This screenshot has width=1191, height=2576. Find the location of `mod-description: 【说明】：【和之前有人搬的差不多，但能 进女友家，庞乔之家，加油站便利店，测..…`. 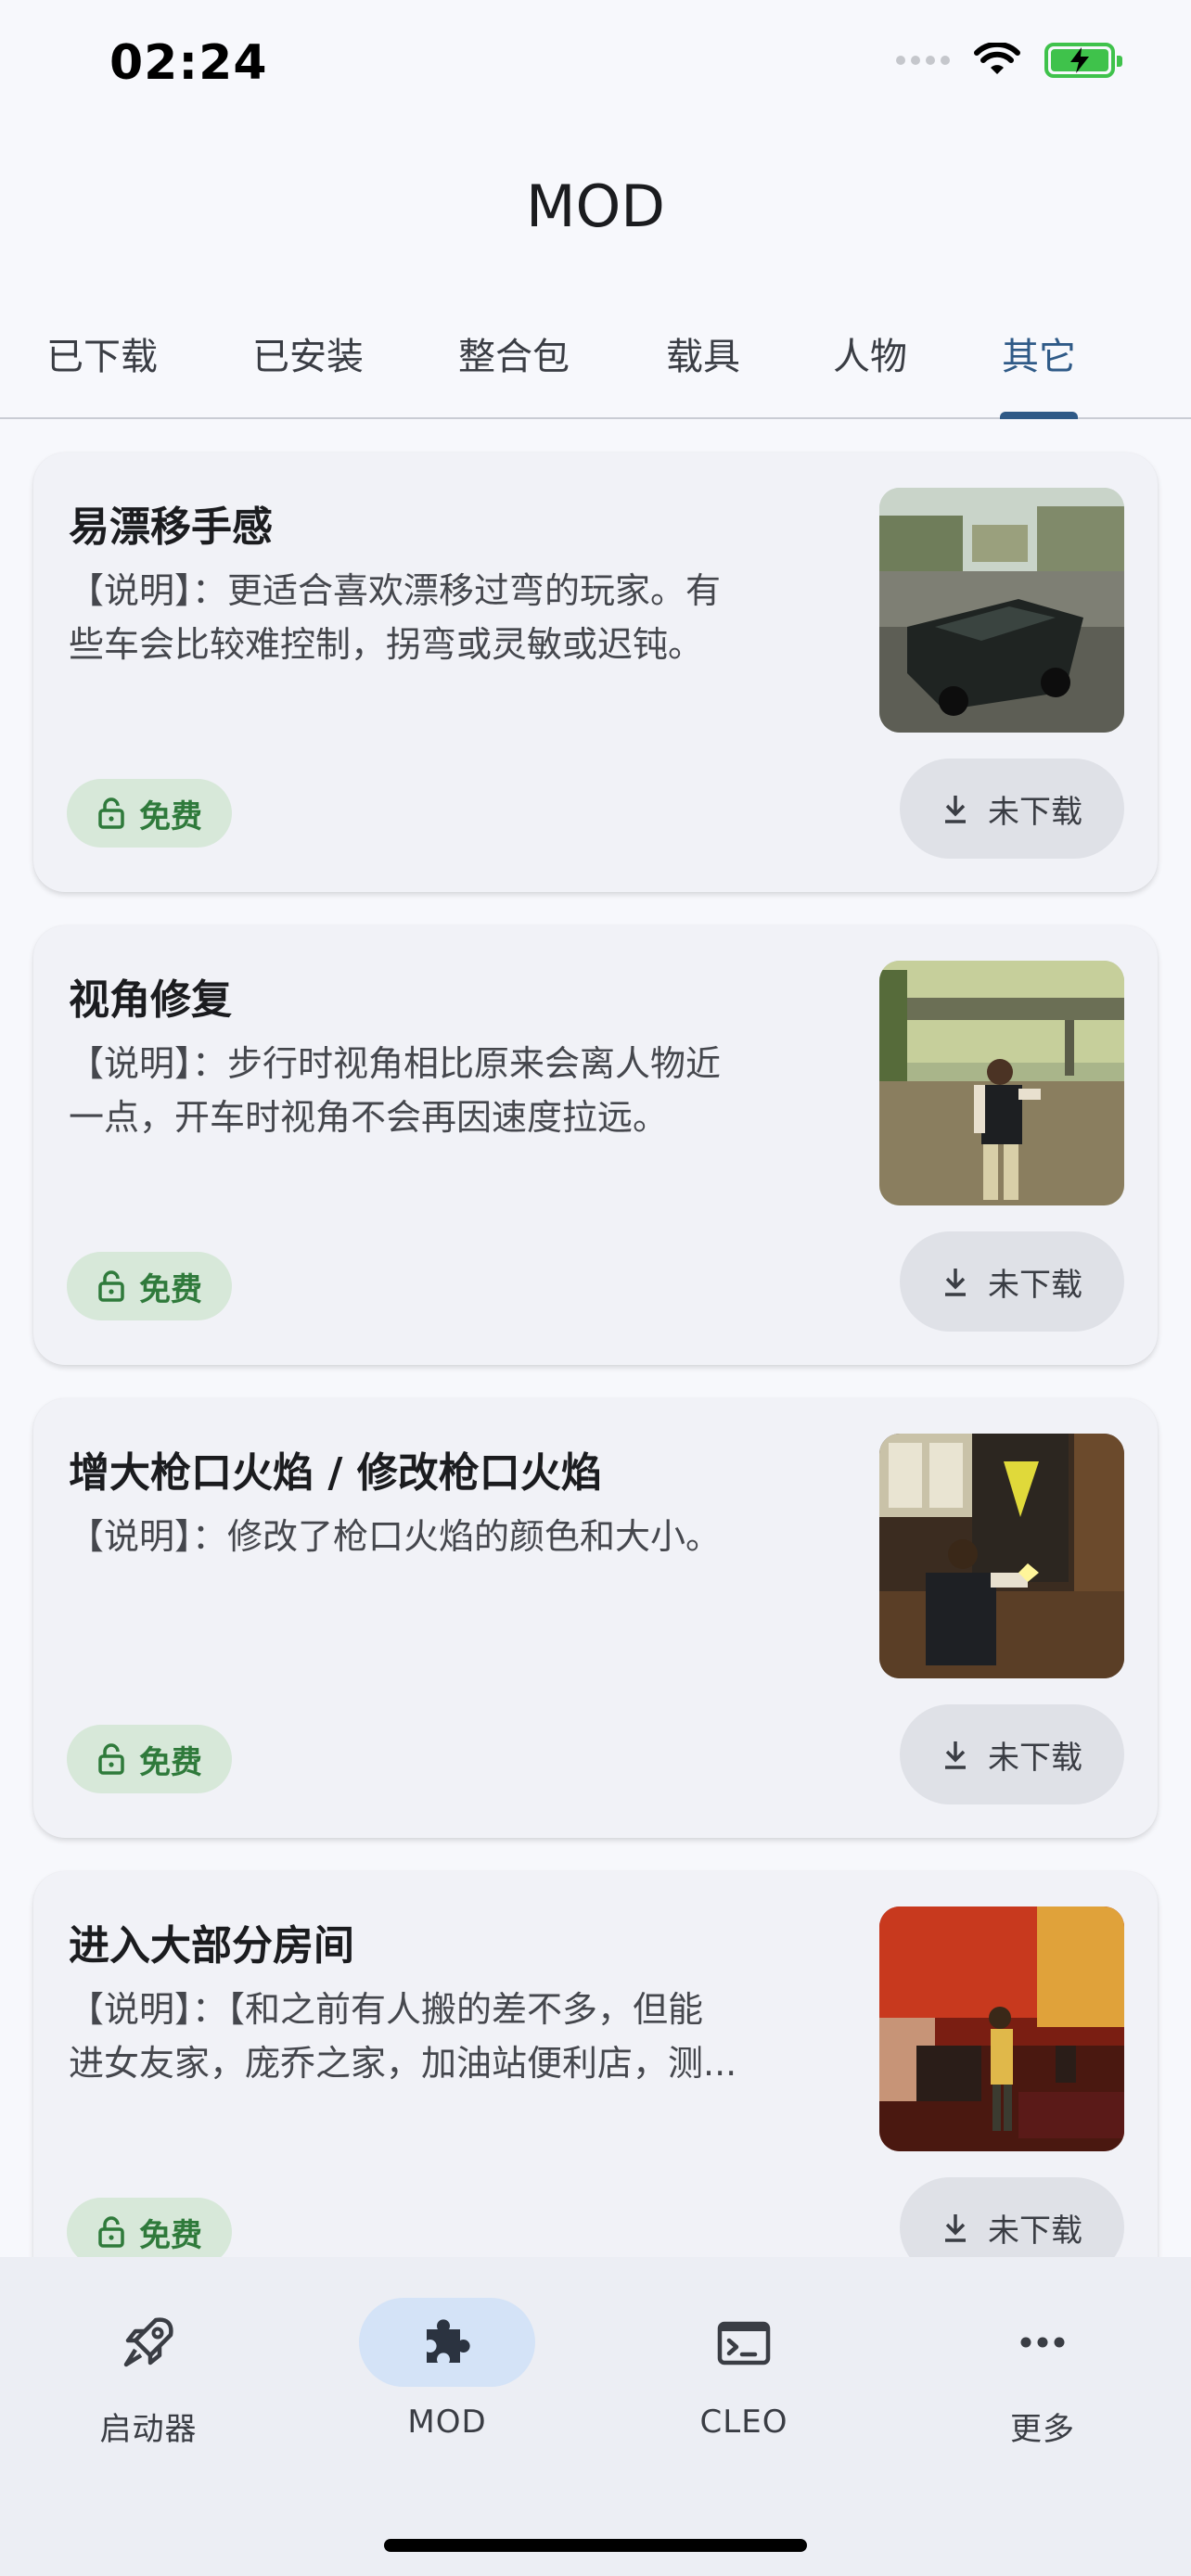

mod-description: 【说明】：【和之前有人搬的差不多，但能 进女友家，庞乔之家，加油站便利店，测..… is located at coordinates (463, 2036).